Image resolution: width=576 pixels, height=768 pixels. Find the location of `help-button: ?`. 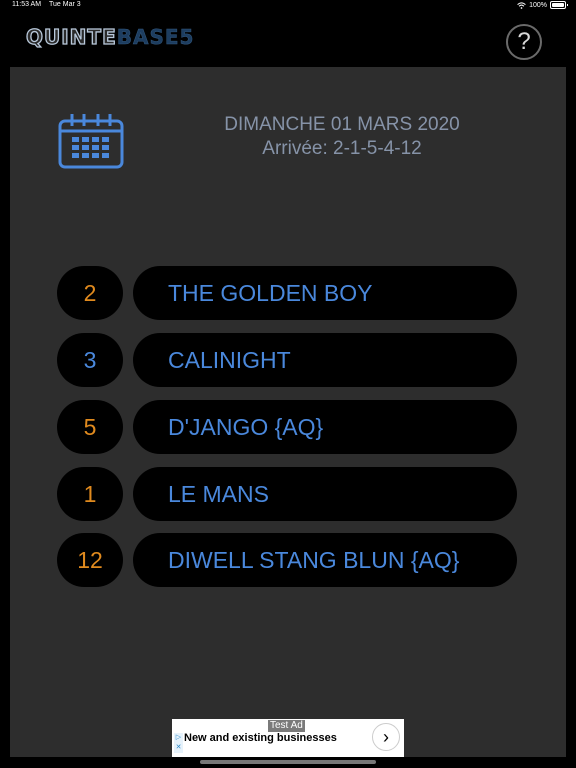

help-button: ? is located at coordinates (524, 42).